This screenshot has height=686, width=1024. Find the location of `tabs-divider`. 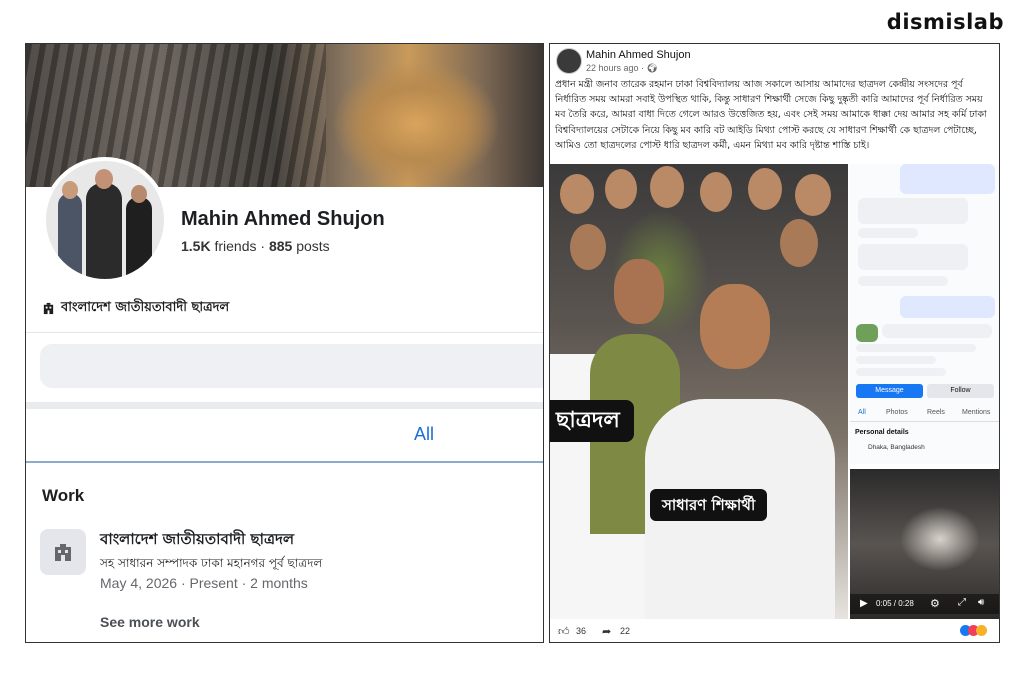

tabs-divider is located at coordinates (924, 421).